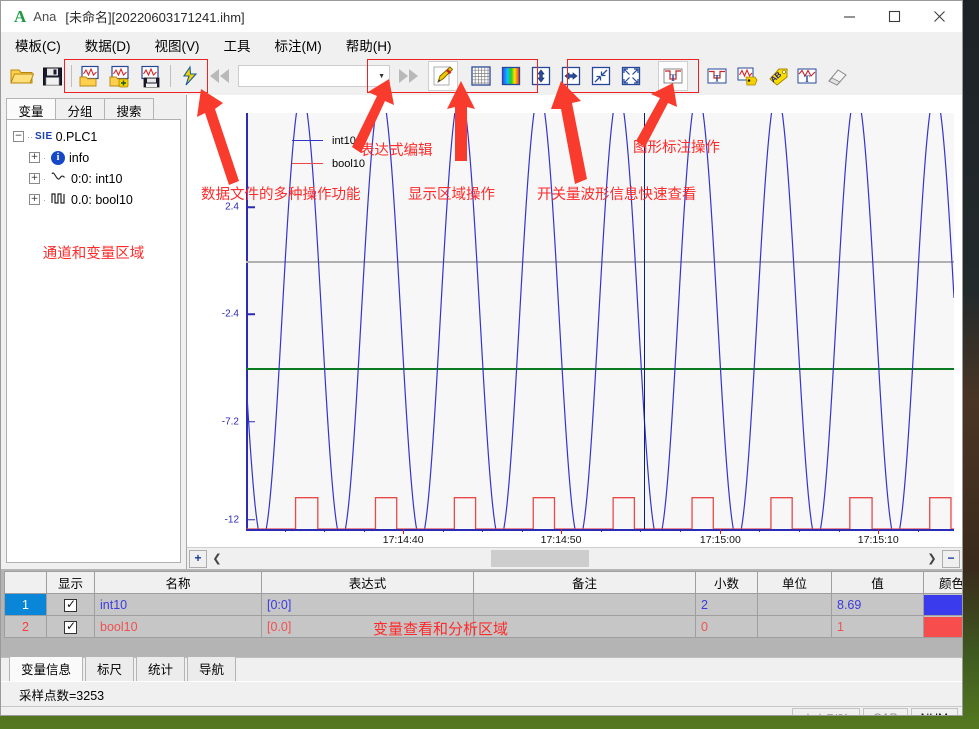 Image resolution: width=979 pixels, height=729 pixels. I want to click on zoom-in-button: +, so click(198, 558).